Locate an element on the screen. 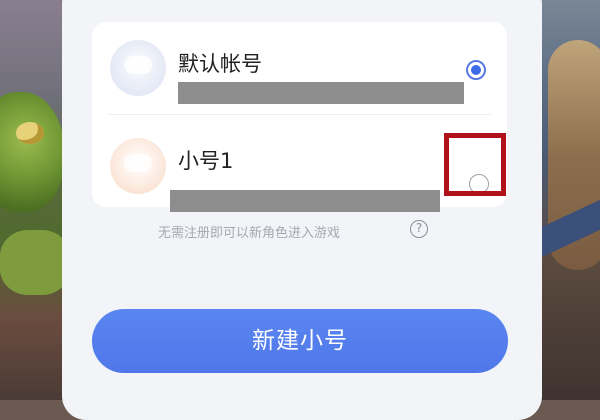  account-name: 默认帐号 is located at coordinates (220, 64).